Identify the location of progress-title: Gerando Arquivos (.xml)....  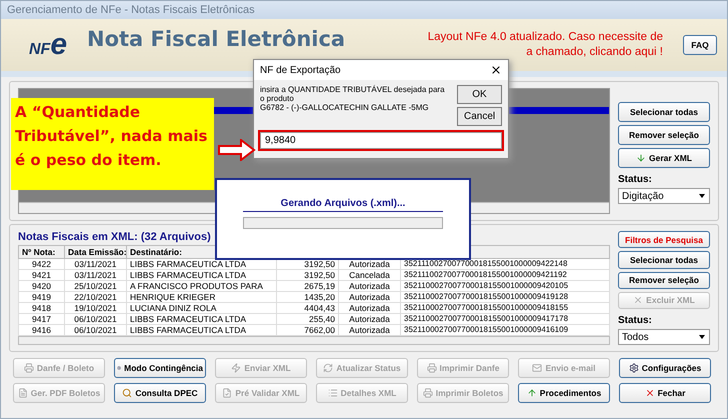
(343, 205).